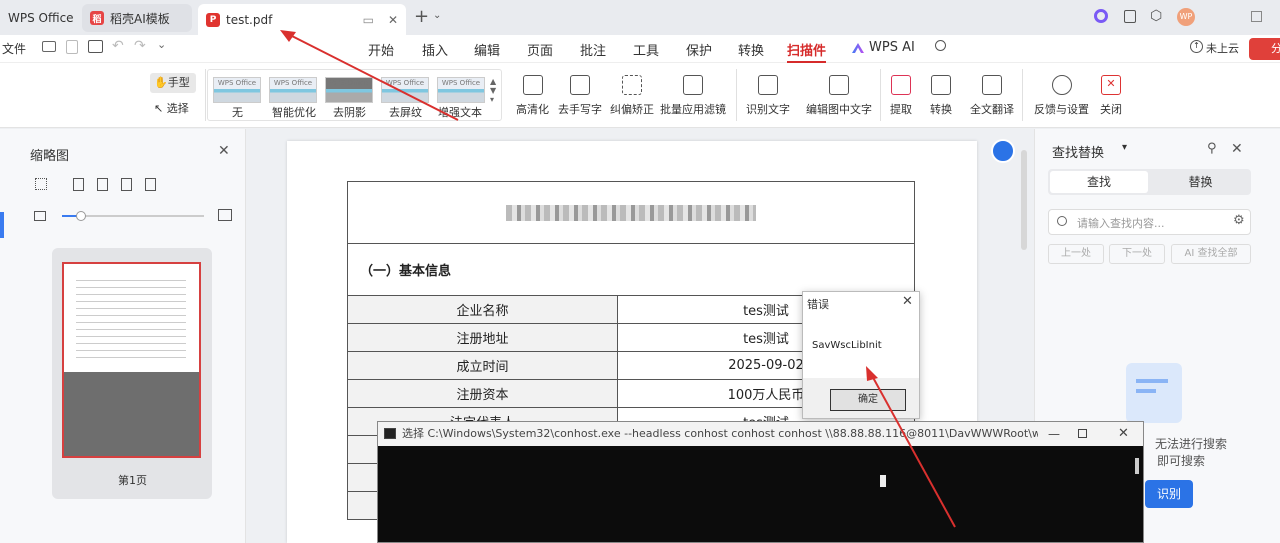  Describe the element at coordinates (1169, 494) in the screenshot. I see `recognize-button: 识别` at that location.